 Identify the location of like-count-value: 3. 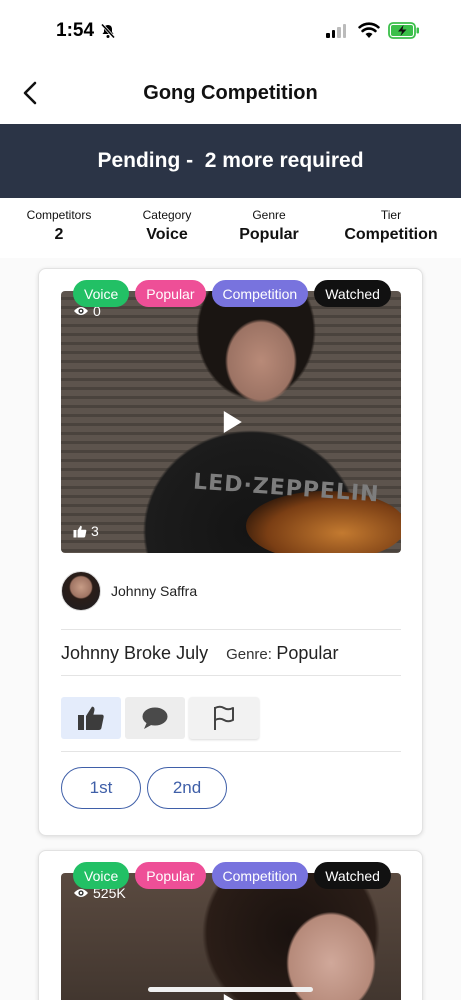
(95, 531).